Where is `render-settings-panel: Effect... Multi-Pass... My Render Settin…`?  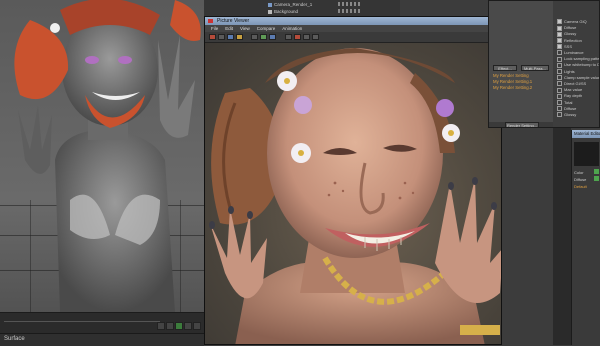 render-settings-panel: Effect... Multi-Pass... My Render Settin… is located at coordinates (544, 64).